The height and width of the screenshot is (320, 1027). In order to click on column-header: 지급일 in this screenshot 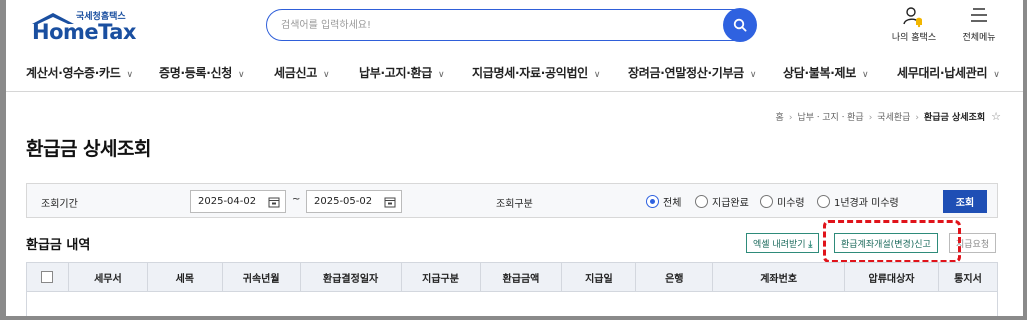, I will do `click(599, 277)`.